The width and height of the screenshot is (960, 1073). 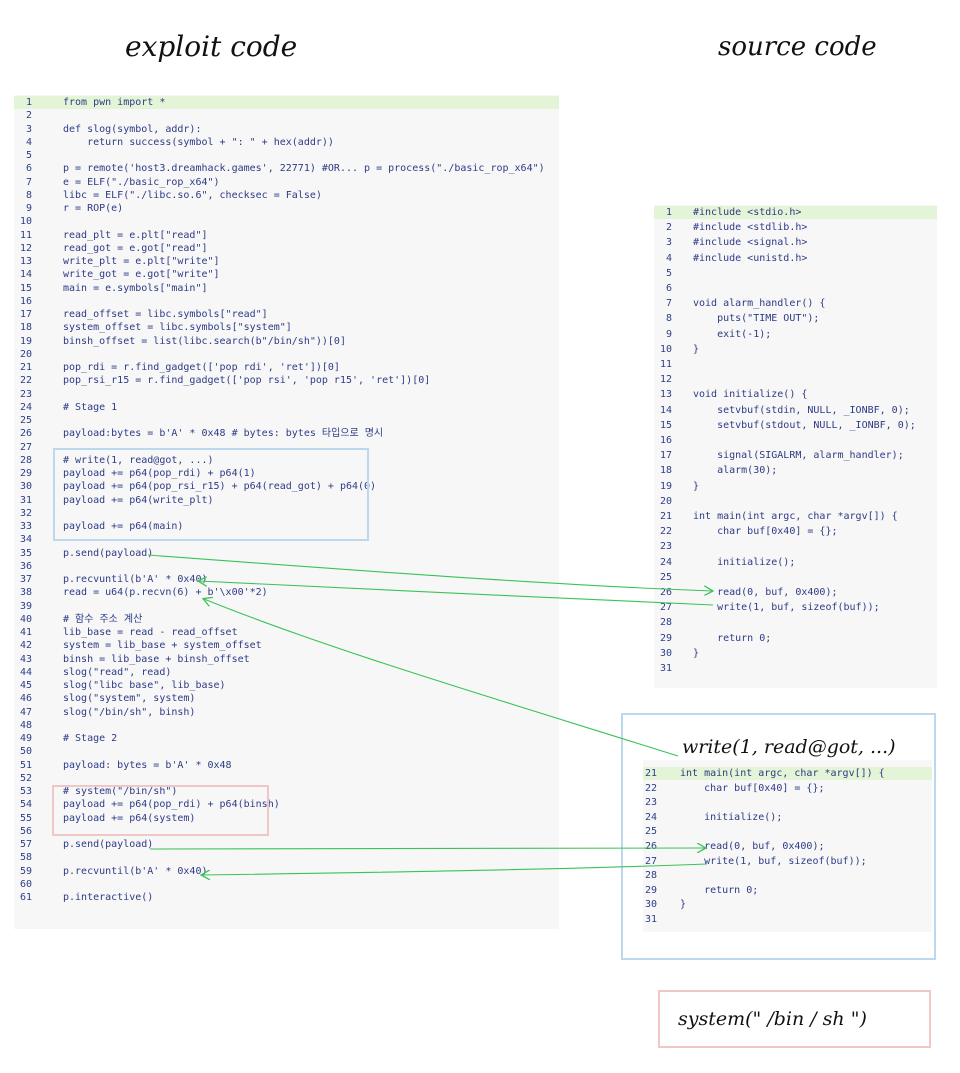 What do you see at coordinates (795, 349) in the screenshot?
I see `code-line: 10}` at bounding box center [795, 349].